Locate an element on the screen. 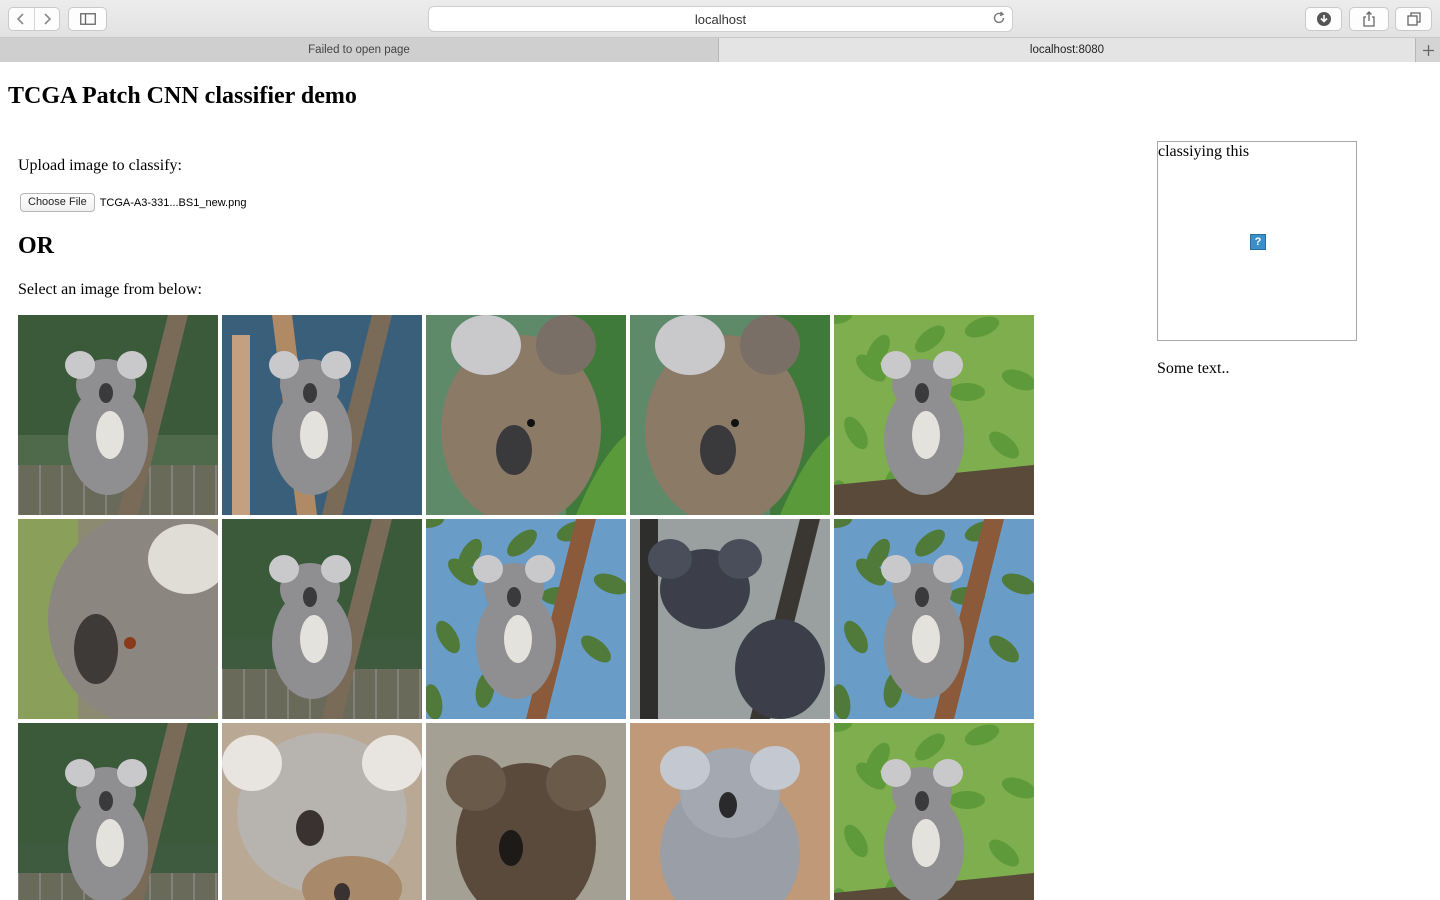 The height and width of the screenshot is (900, 1440). tabs-overview-icon is located at coordinates (1413, 19).